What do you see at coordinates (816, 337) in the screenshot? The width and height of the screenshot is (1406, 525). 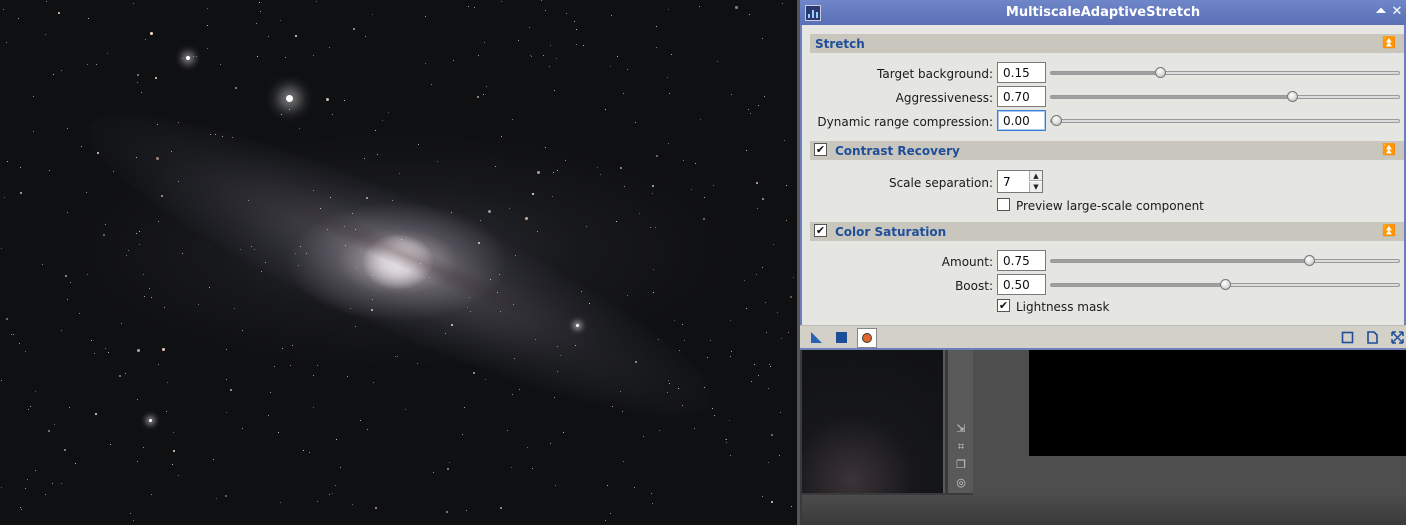 I see `new-instance-icon` at bounding box center [816, 337].